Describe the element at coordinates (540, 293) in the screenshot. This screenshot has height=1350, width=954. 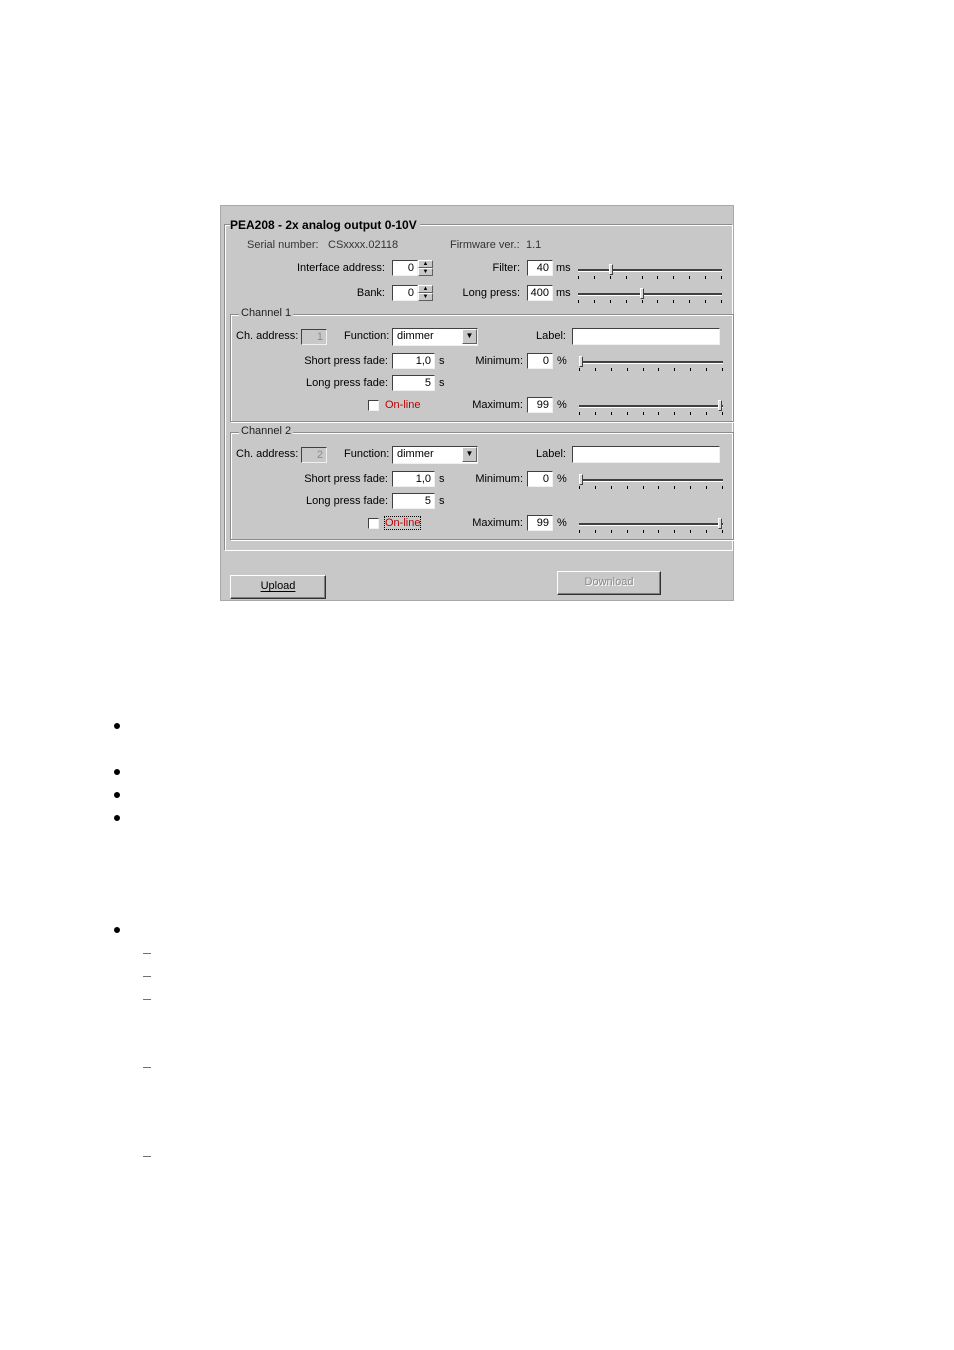
I see `long-press-input: 400` at that location.